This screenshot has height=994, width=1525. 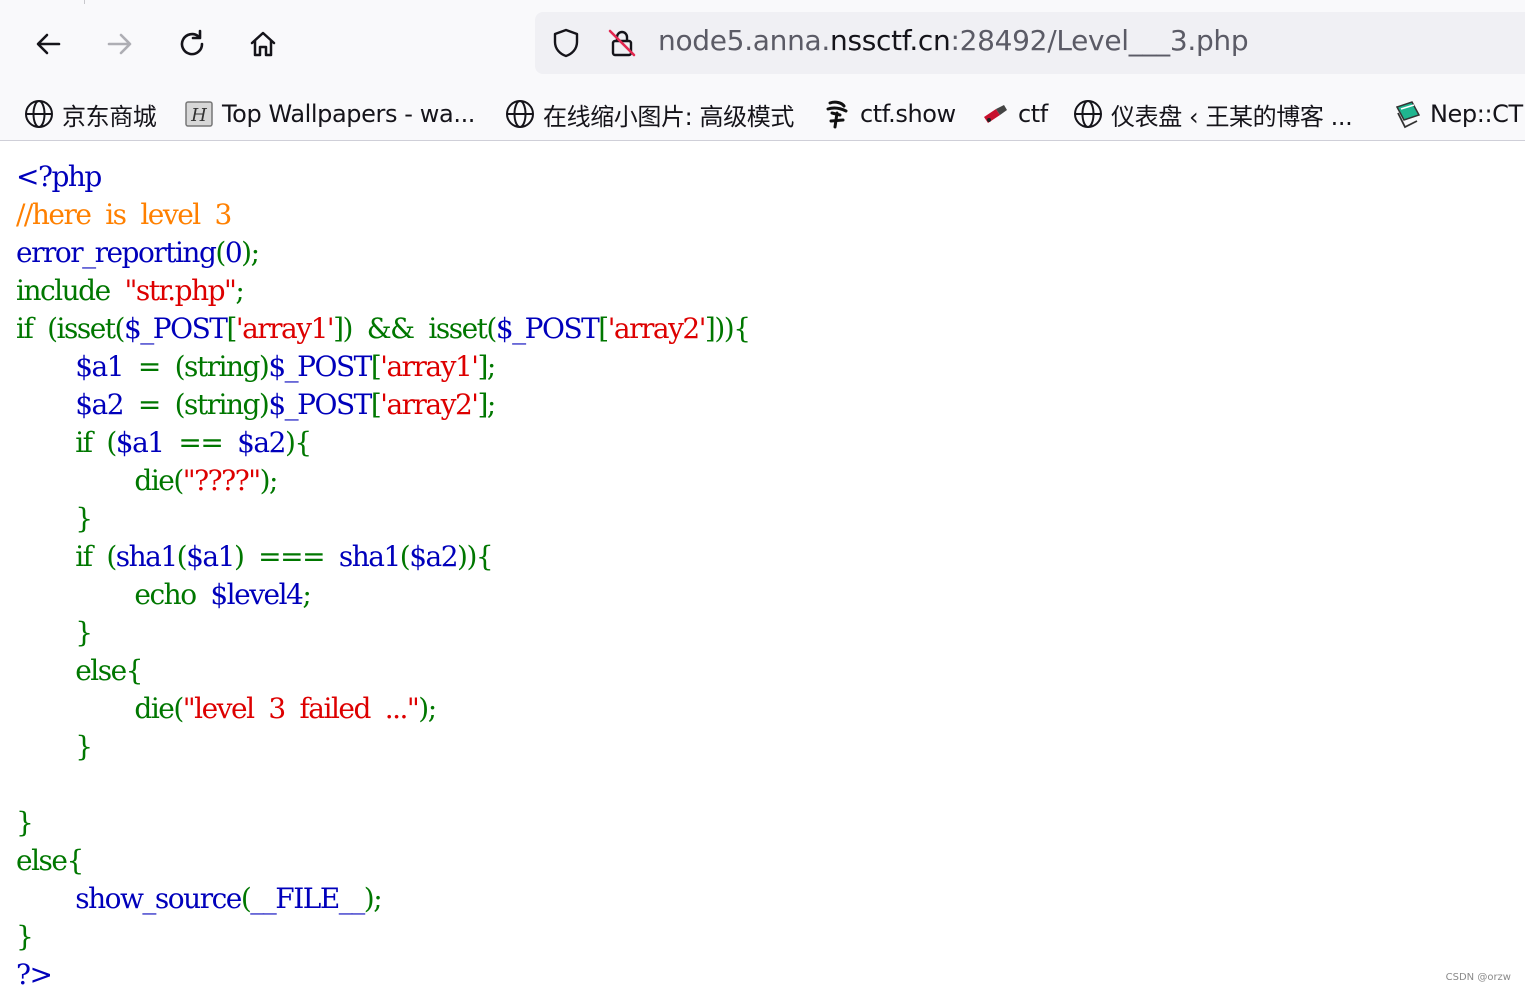 I want to click on wallpaper-favicon-icon: H, so click(x=199, y=114).